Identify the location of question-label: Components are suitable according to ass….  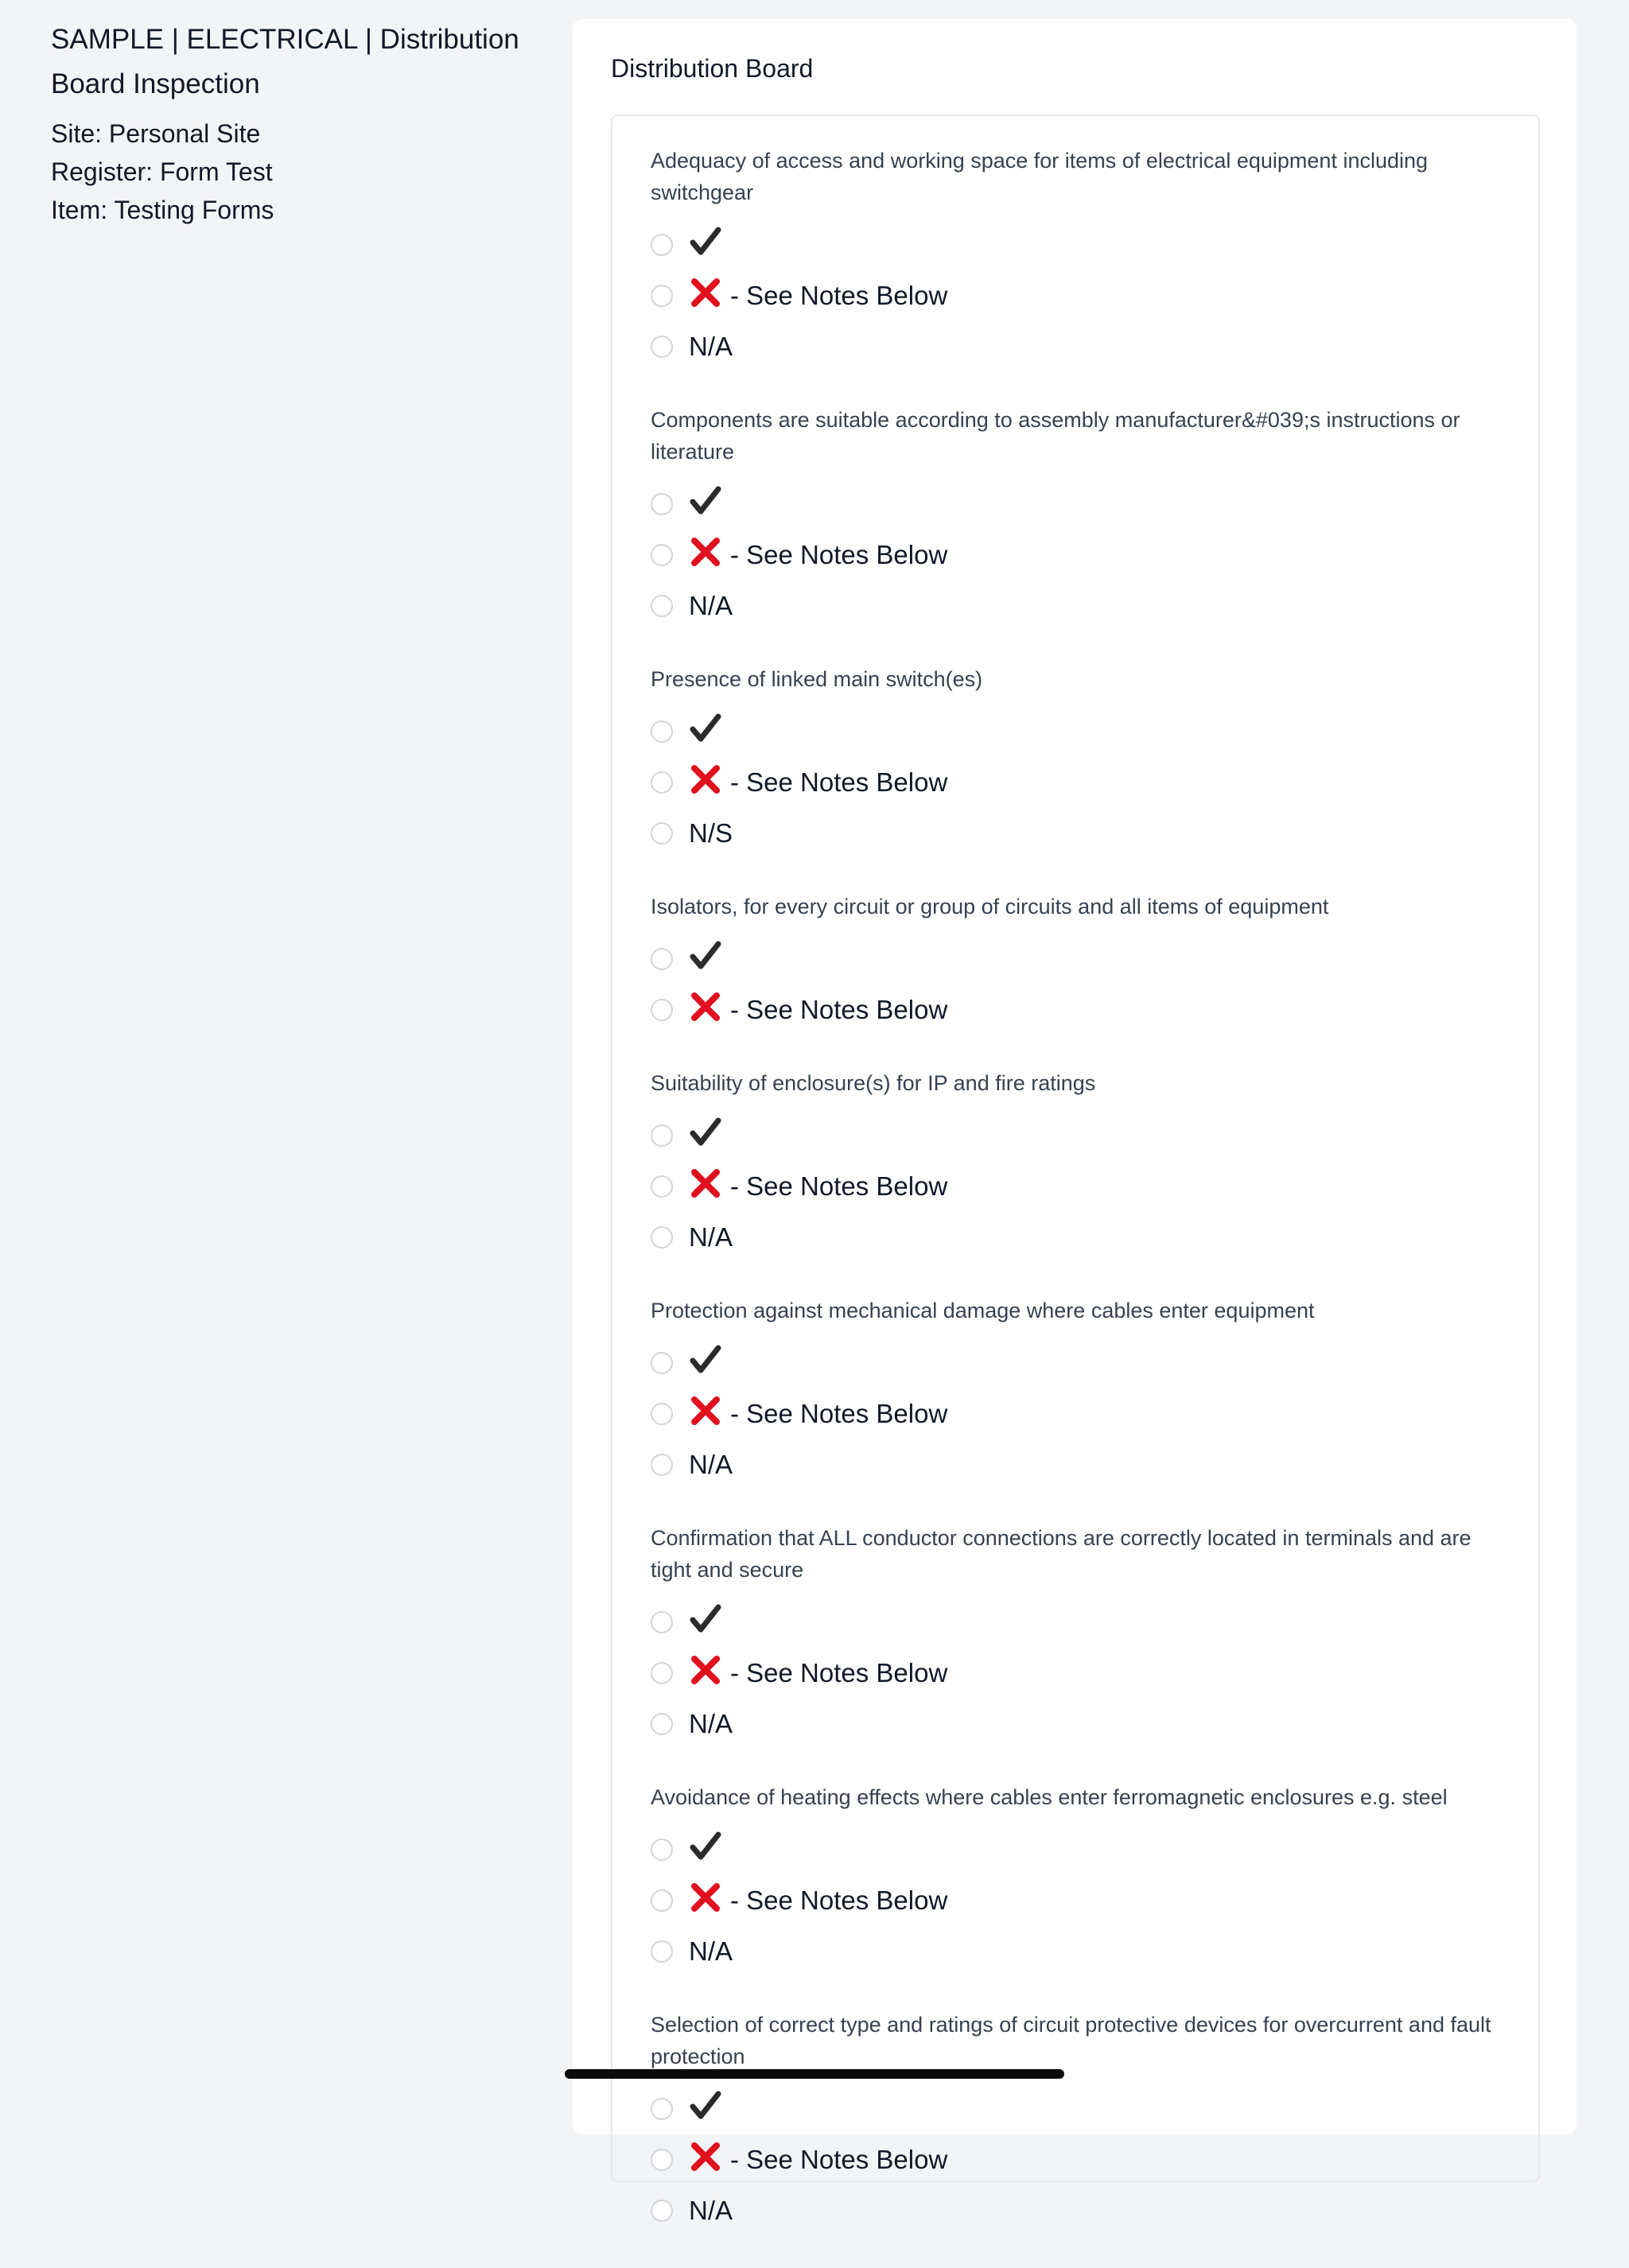
(1055, 436).